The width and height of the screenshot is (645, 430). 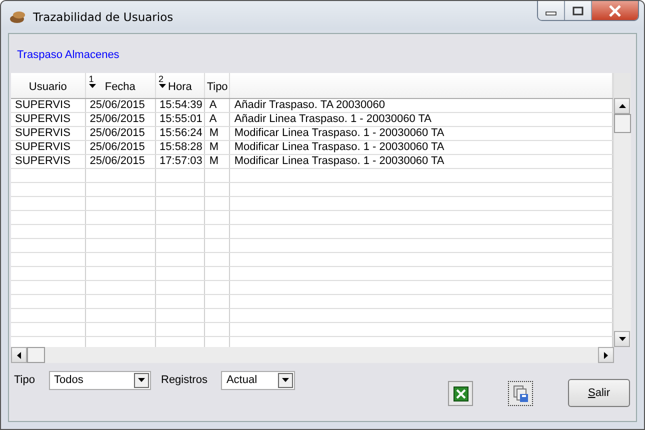 What do you see at coordinates (606, 355) in the screenshot?
I see `scroll-right-icon` at bounding box center [606, 355].